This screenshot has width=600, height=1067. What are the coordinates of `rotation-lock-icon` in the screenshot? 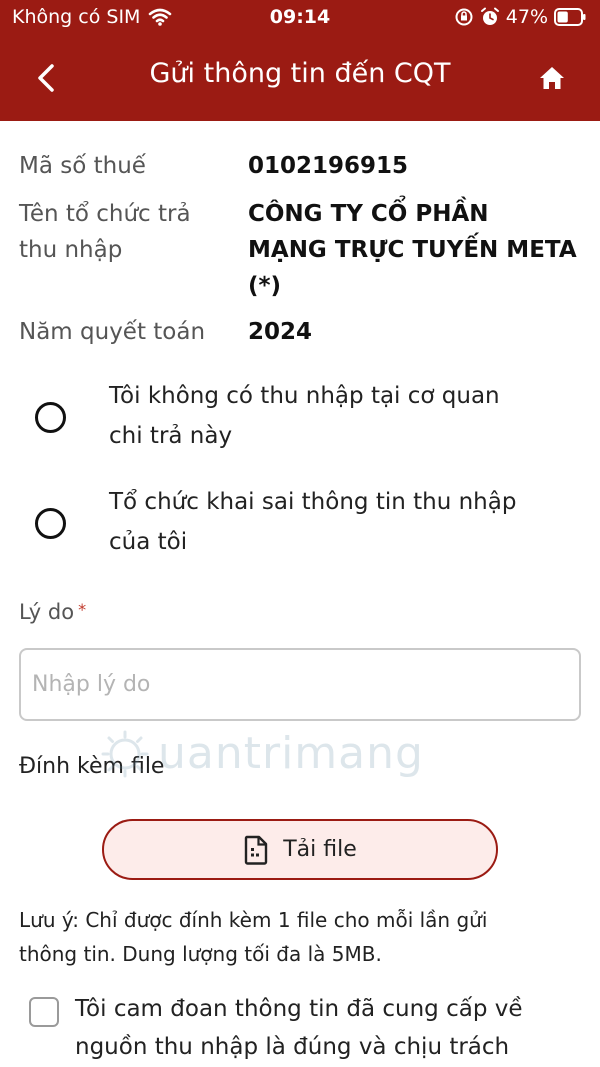 It's located at (464, 17).